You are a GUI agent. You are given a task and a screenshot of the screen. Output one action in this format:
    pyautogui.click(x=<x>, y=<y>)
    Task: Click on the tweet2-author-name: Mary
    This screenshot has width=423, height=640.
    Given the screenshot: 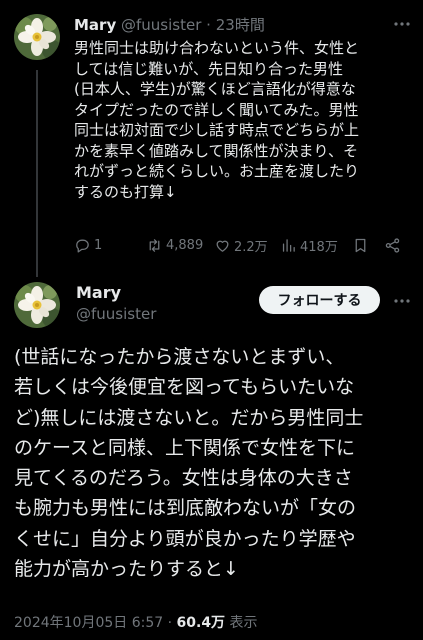 What is the action you would take?
    pyautogui.click(x=98, y=292)
    